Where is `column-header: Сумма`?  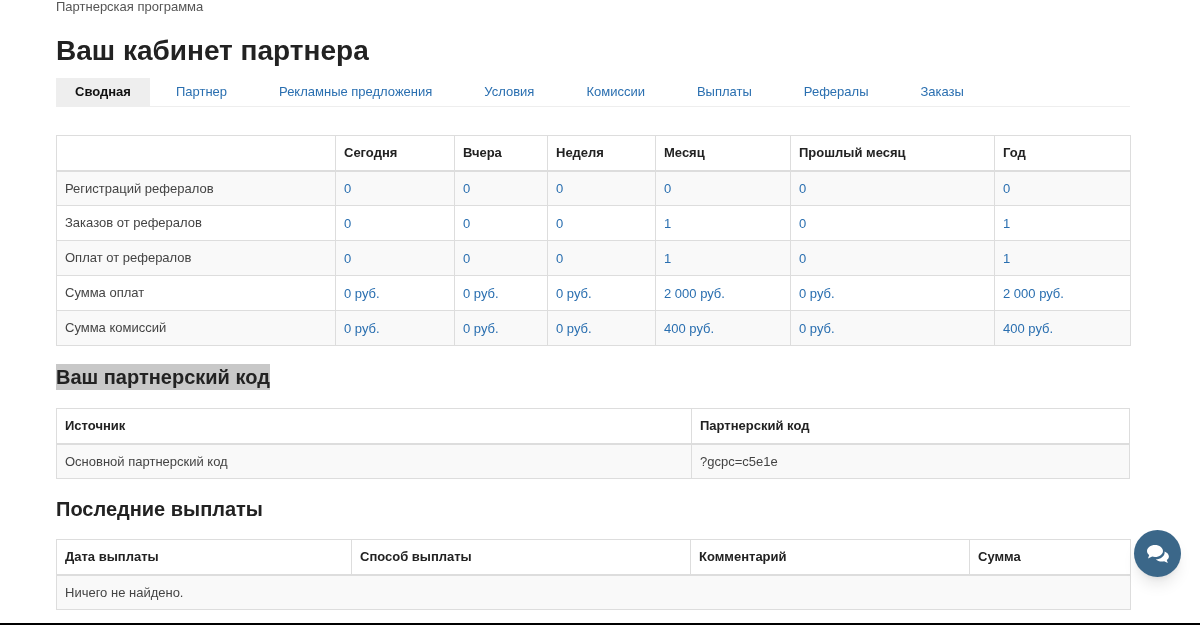
column-header: Сумма is located at coordinates (1050, 557).